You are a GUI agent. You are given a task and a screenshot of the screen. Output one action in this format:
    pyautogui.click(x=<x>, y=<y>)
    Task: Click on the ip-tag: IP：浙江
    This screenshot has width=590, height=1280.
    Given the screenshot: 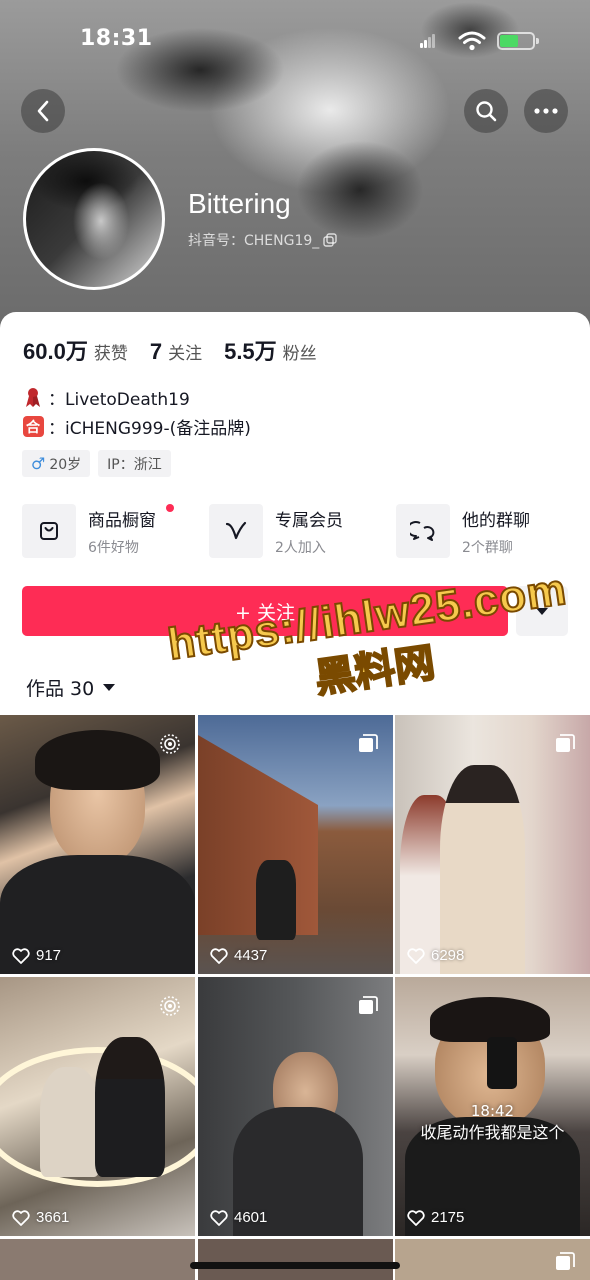 What is the action you would take?
    pyautogui.click(x=134, y=463)
    